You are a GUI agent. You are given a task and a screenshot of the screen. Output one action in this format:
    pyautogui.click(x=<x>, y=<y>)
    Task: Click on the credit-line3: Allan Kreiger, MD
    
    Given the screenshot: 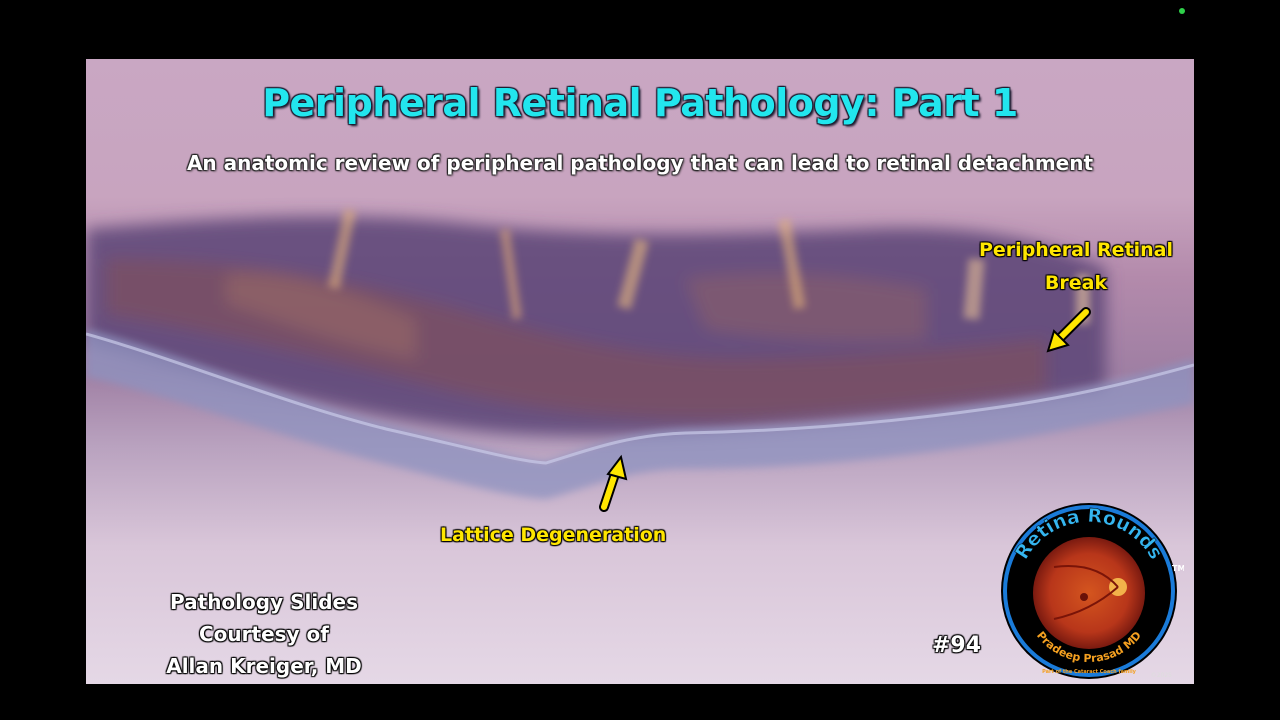 What is the action you would take?
    pyautogui.click(x=264, y=666)
    